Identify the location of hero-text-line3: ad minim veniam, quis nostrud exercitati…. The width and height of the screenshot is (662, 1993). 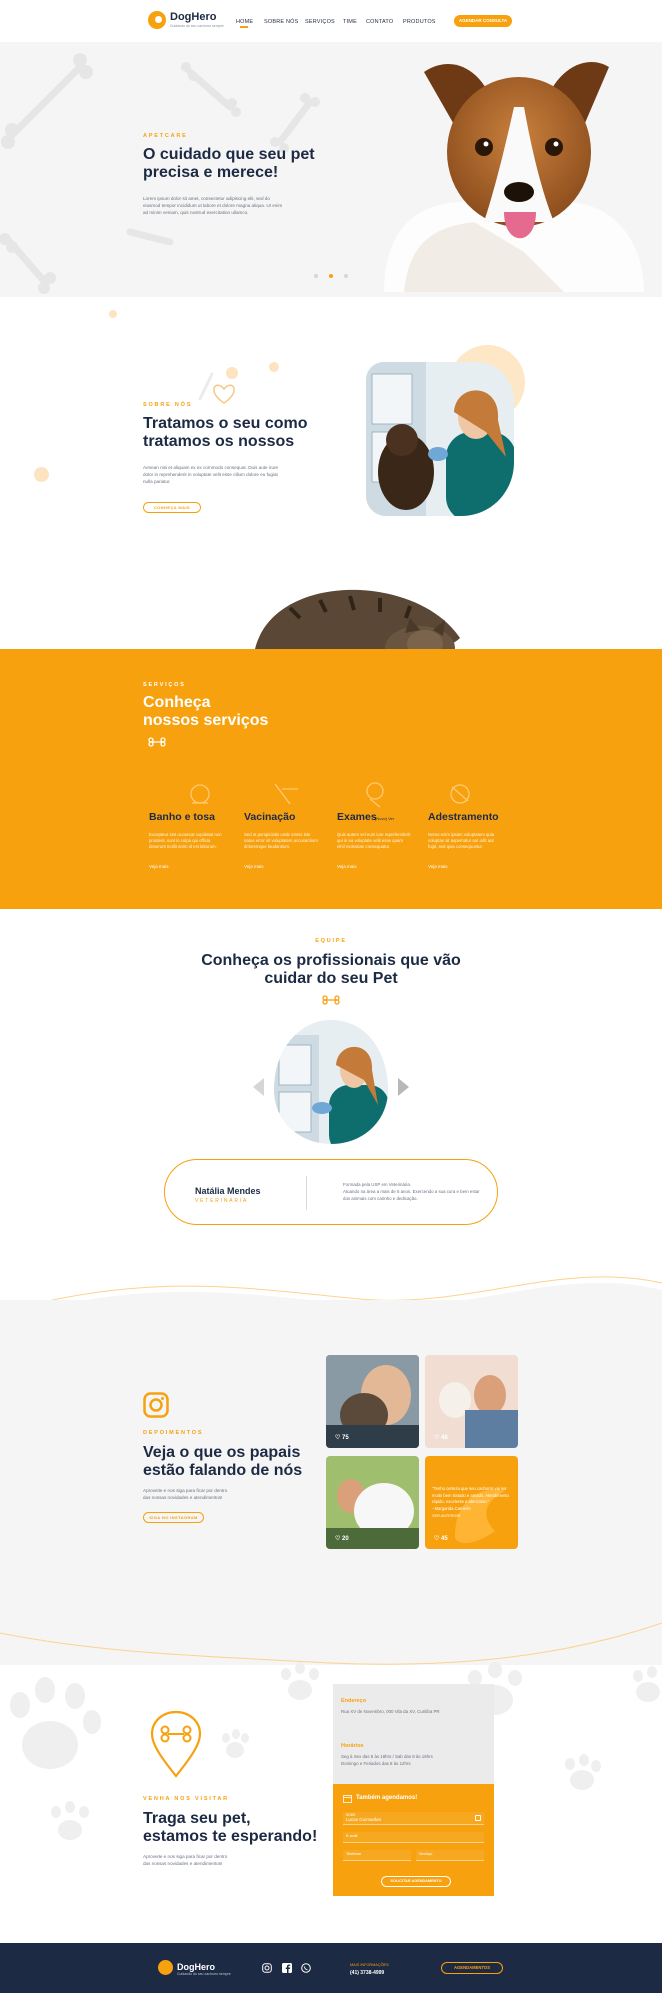
(196, 212).